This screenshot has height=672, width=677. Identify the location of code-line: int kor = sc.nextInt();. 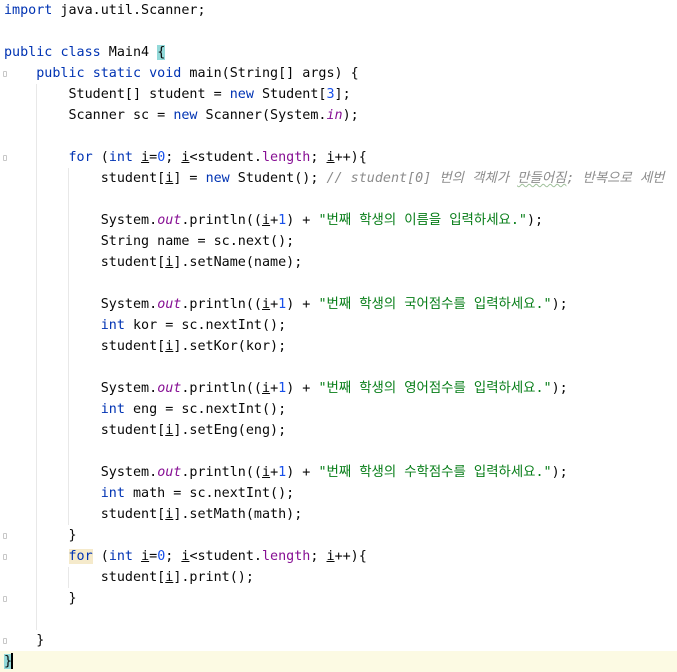
(145, 325).